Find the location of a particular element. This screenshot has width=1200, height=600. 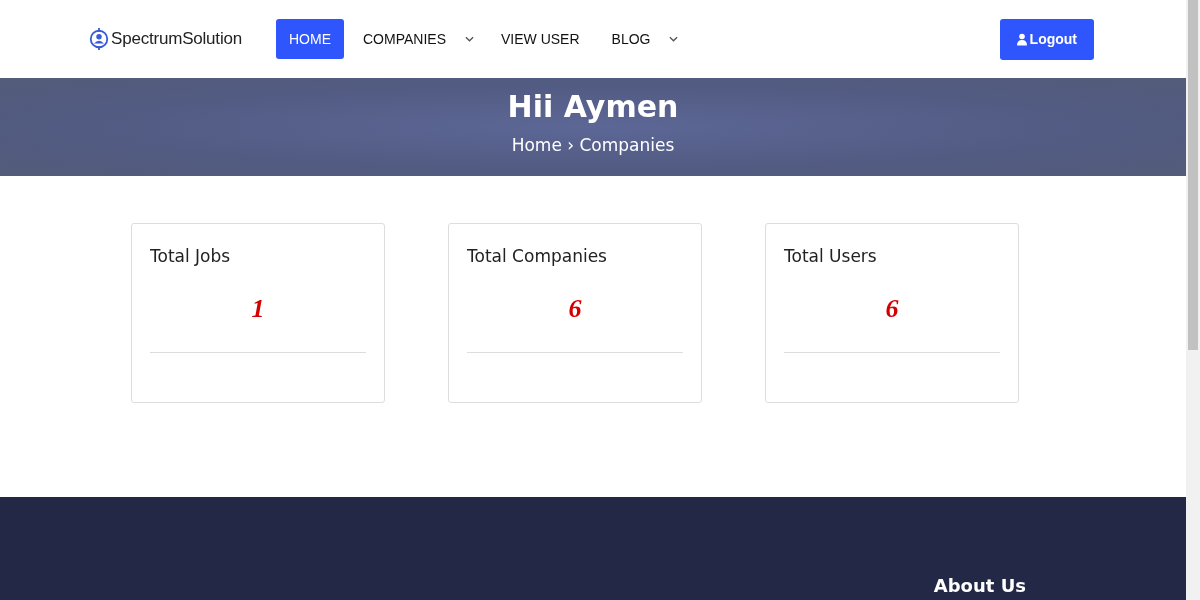

nav-link: COMPANIES is located at coordinates (404, 39).